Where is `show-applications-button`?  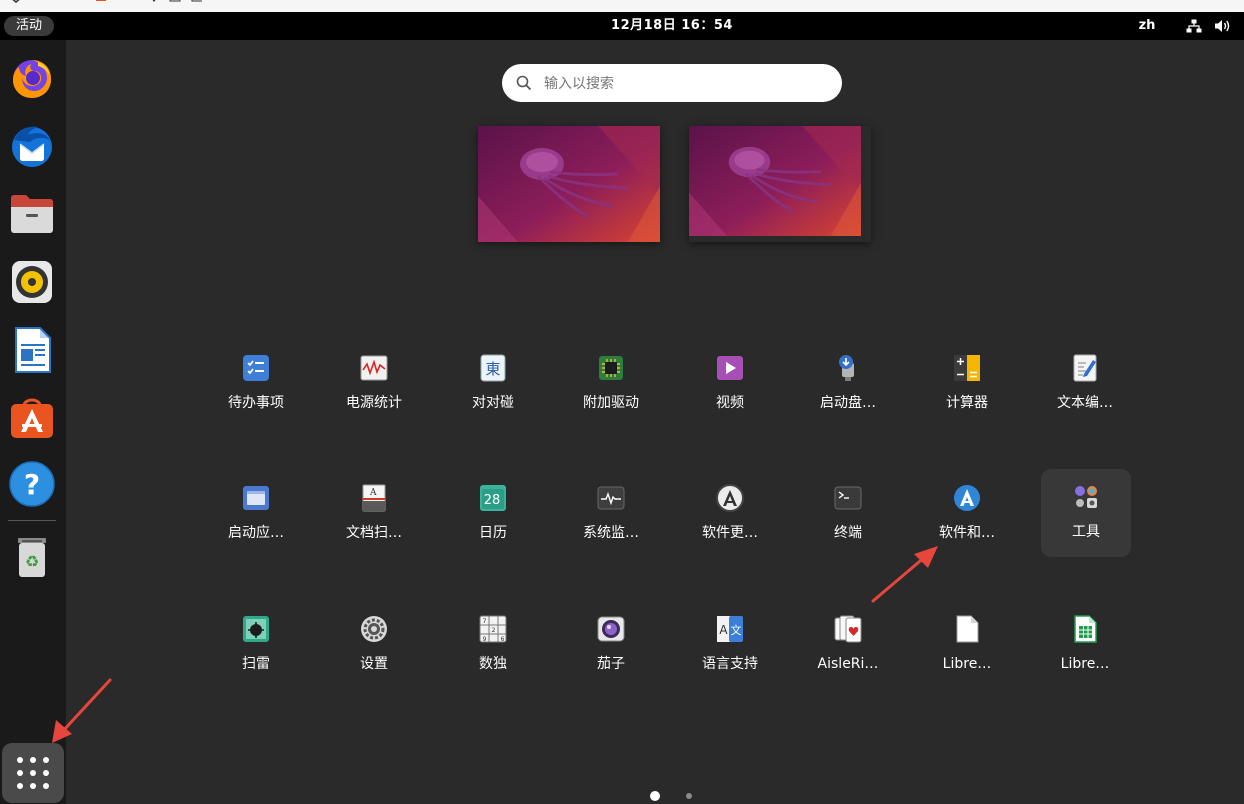 show-applications-button is located at coordinates (33, 773).